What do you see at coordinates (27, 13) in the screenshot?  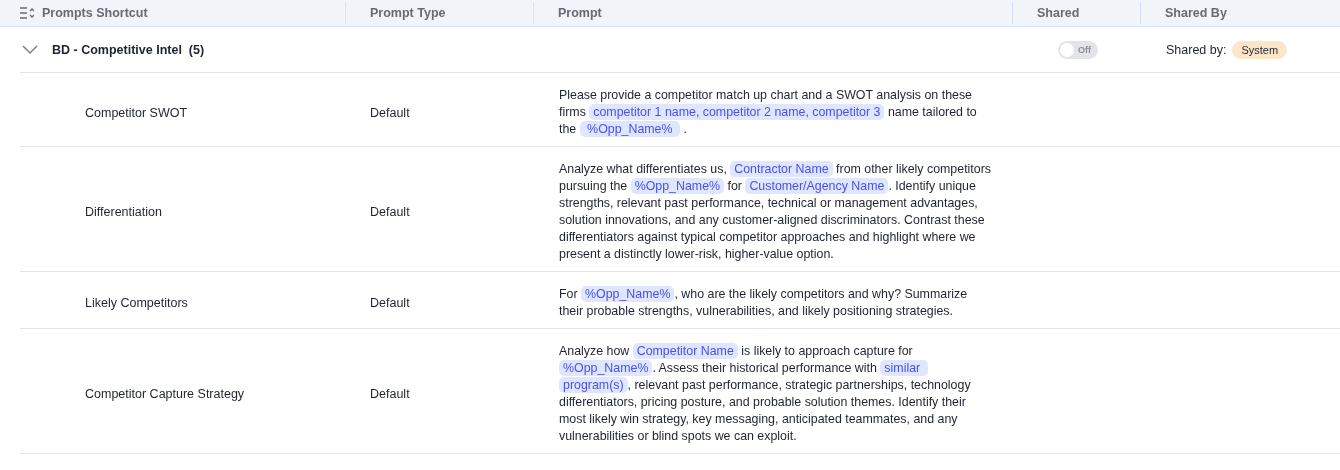 I see `list-sort-icon` at bounding box center [27, 13].